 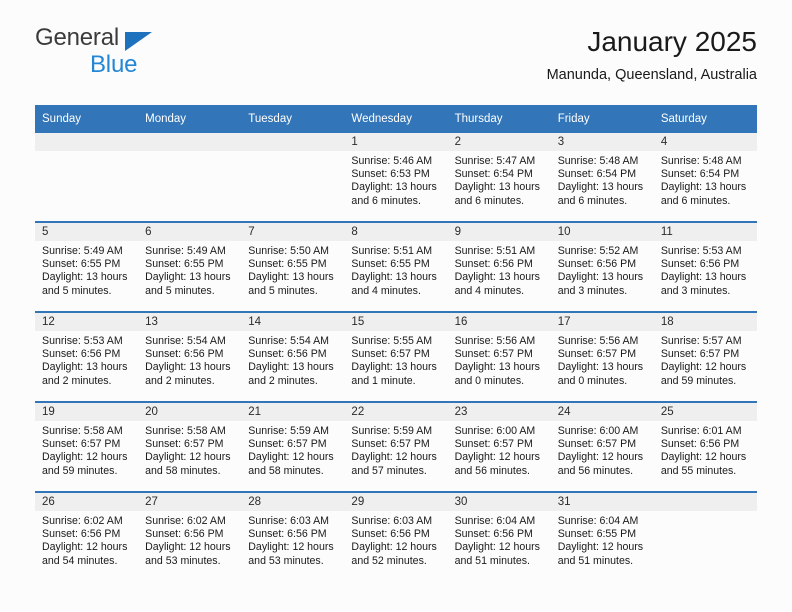 I want to click on day-number: 14, so click(x=293, y=322).